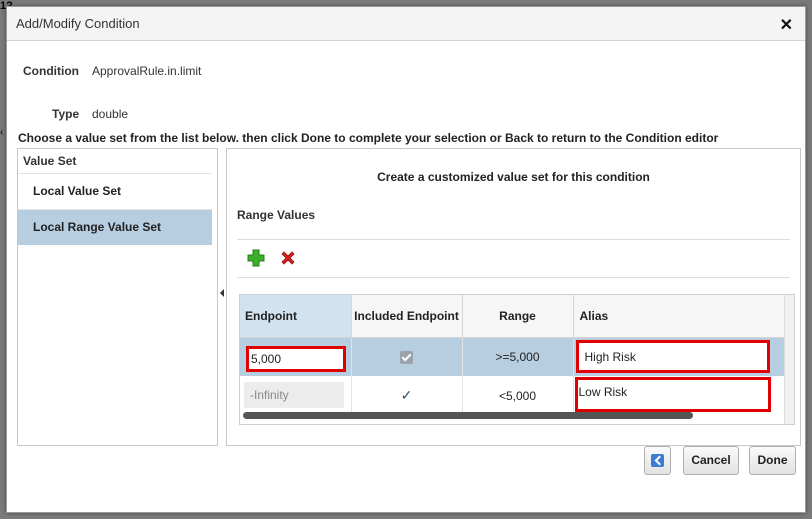 Image resolution: width=812 pixels, height=519 pixels. I want to click on type-value: double, so click(110, 114).